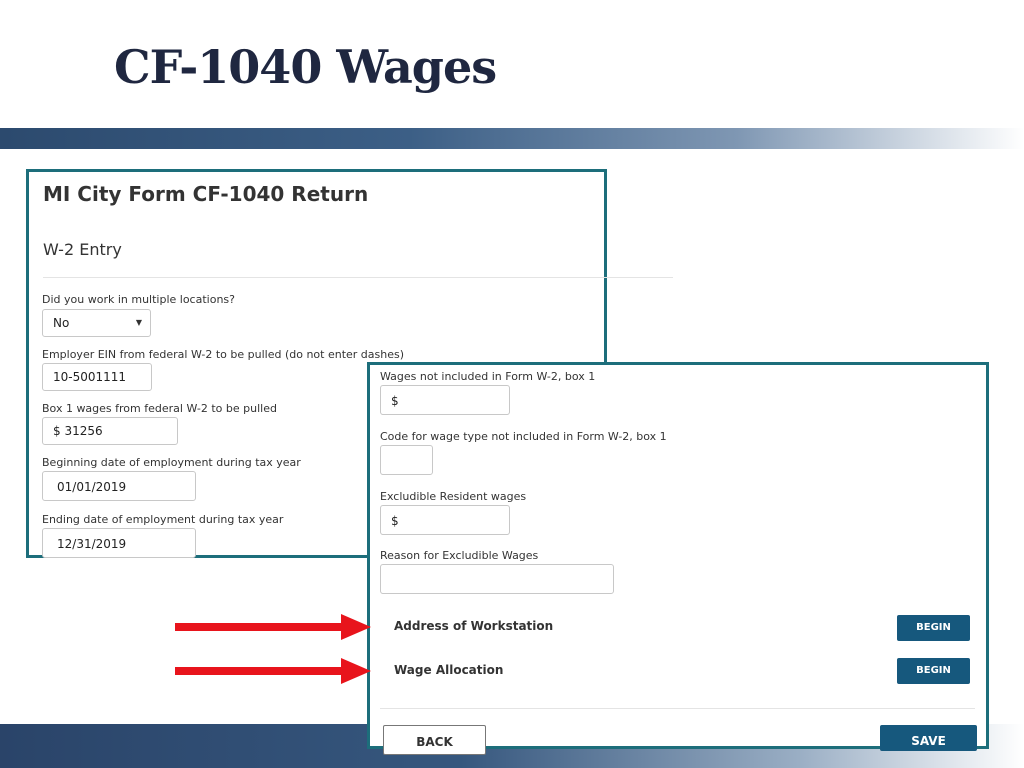 The width and height of the screenshot is (1024, 768). Describe the element at coordinates (449, 670) in the screenshot. I see `wage-allocation-label: Wage Allocation` at that location.